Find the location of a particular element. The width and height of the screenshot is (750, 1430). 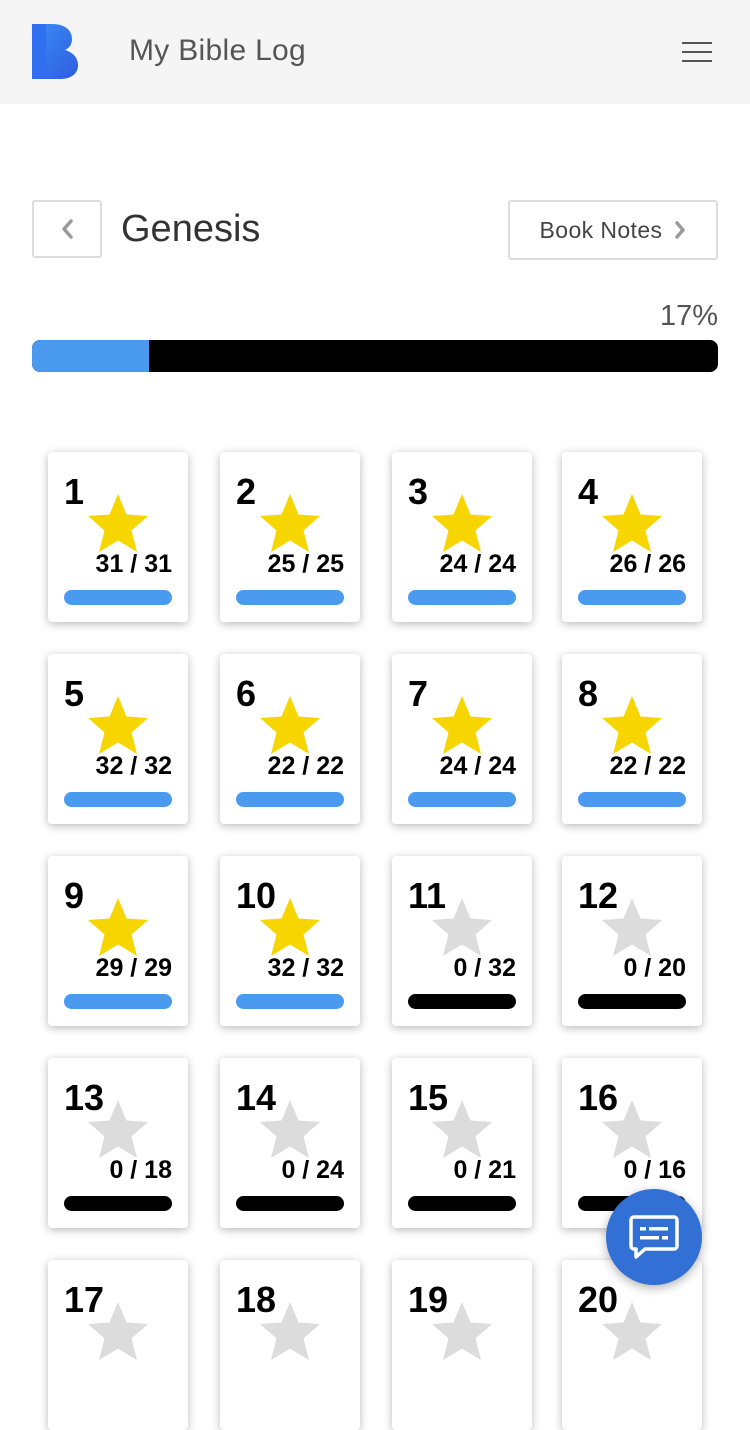

chapter-card: 15 0 / 21 is located at coordinates (462, 1143).